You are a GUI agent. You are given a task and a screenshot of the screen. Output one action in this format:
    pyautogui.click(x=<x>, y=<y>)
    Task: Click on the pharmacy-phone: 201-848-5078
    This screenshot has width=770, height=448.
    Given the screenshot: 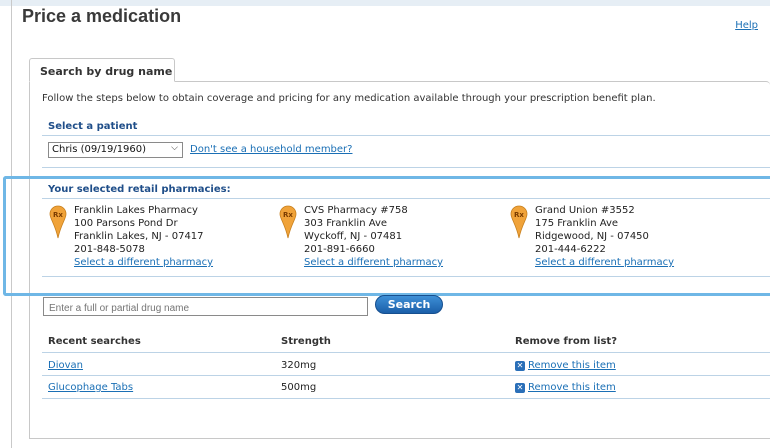 What is the action you would take?
    pyautogui.click(x=109, y=249)
    